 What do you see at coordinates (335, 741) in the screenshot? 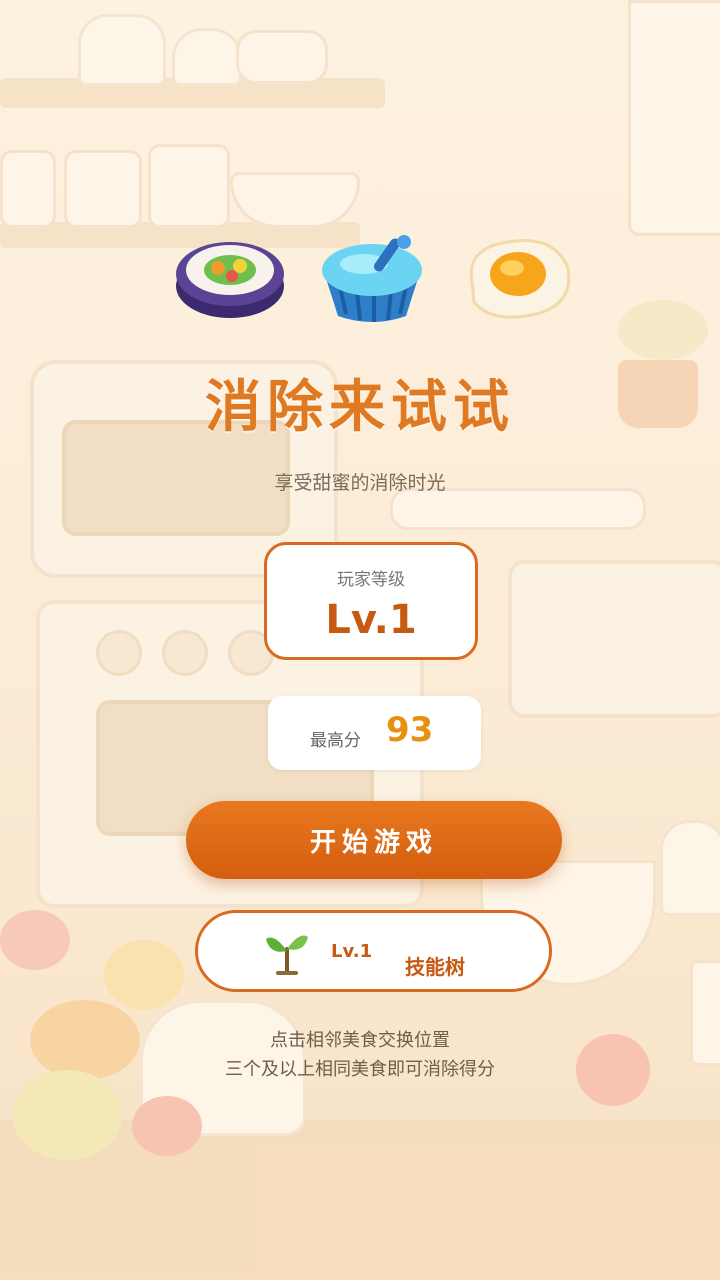
I see `best-score-label: 最高分` at bounding box center [335, 741].